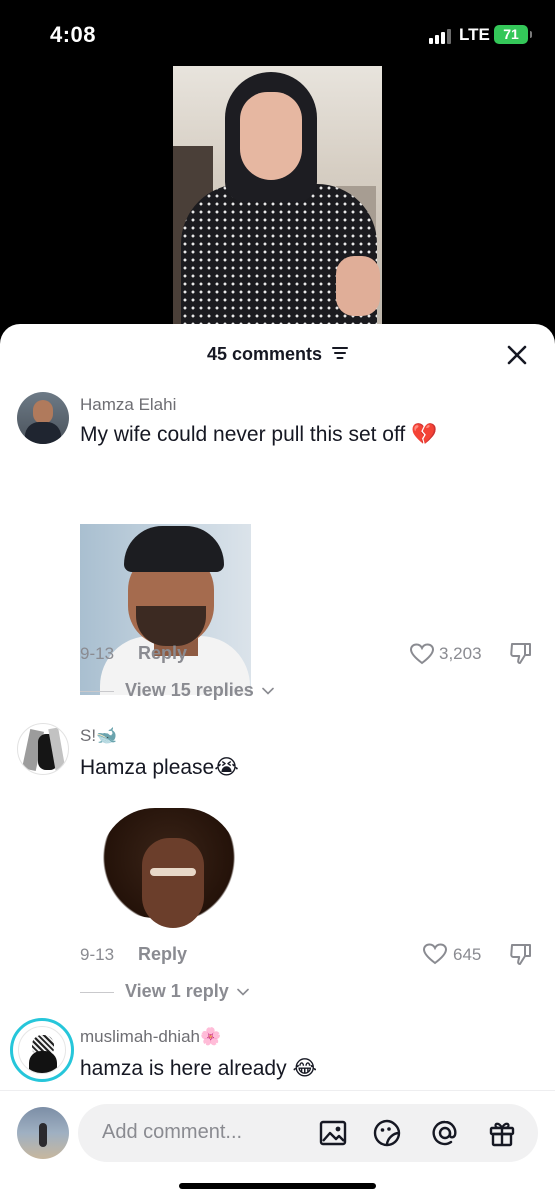  What do you see at coordinates (43, 1133) in the screenshot?
I see `user-avatar` at bounding box center [43, 1133].